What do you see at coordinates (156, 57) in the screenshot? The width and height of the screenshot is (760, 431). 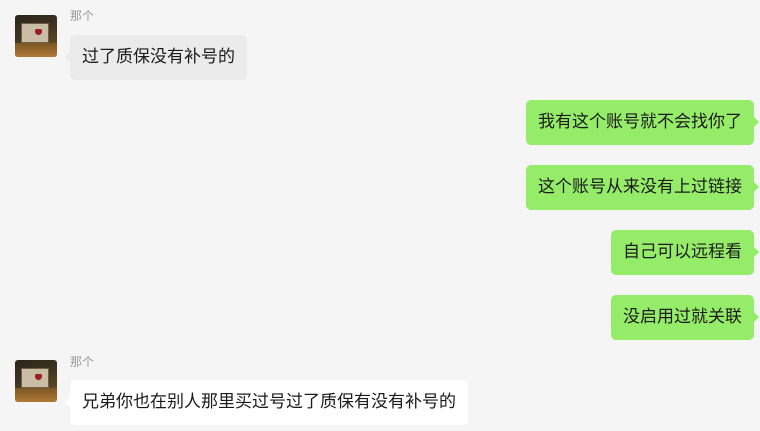 I see `incoming-message-bubble: 过了质保没有补号的` at bounding box center [156, 57].